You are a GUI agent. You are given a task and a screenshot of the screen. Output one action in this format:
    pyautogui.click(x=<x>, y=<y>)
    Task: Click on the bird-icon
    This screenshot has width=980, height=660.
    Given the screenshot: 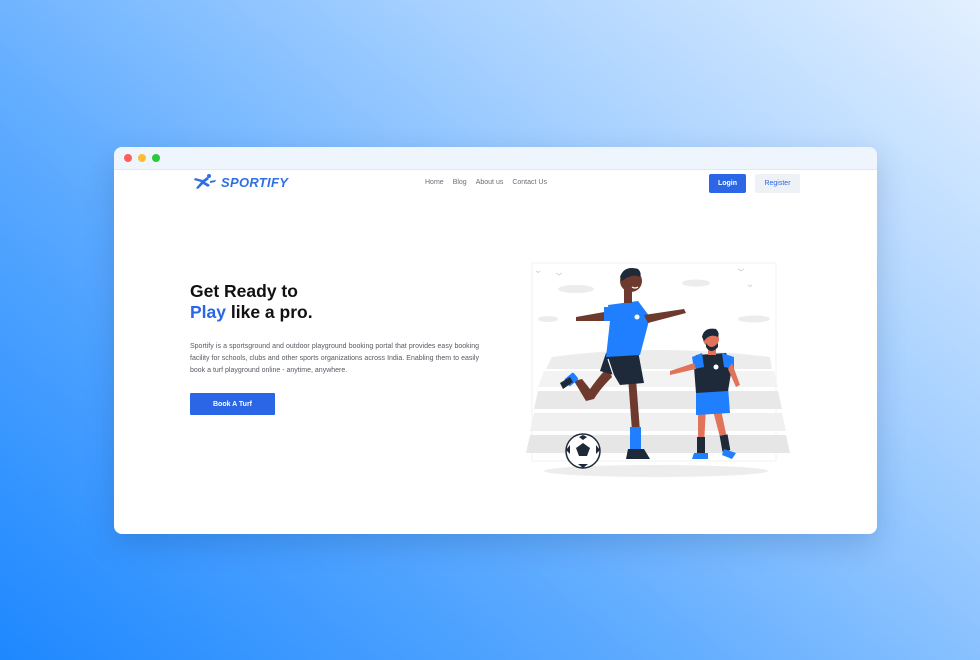 What is the action you would take?
    pyautogui.click(x=644, y=277)
    